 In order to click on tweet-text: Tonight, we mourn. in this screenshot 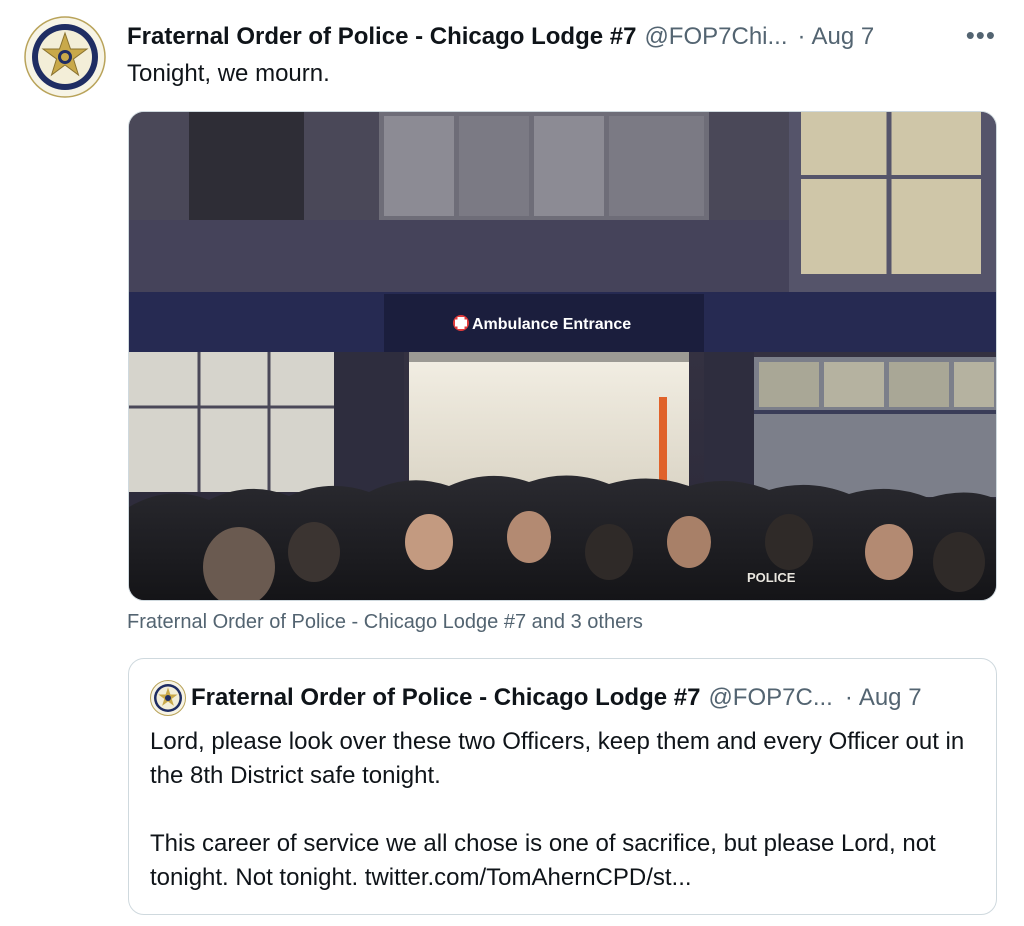, I will do `click(228, 73)`.